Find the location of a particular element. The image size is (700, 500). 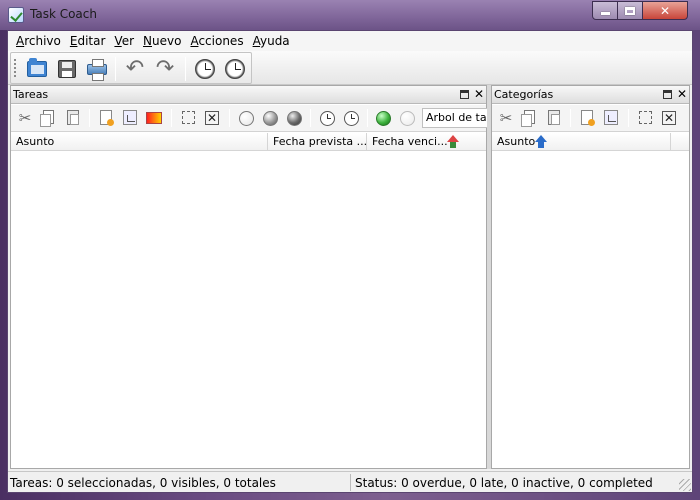

open-button is located at coordinates (37, 69).